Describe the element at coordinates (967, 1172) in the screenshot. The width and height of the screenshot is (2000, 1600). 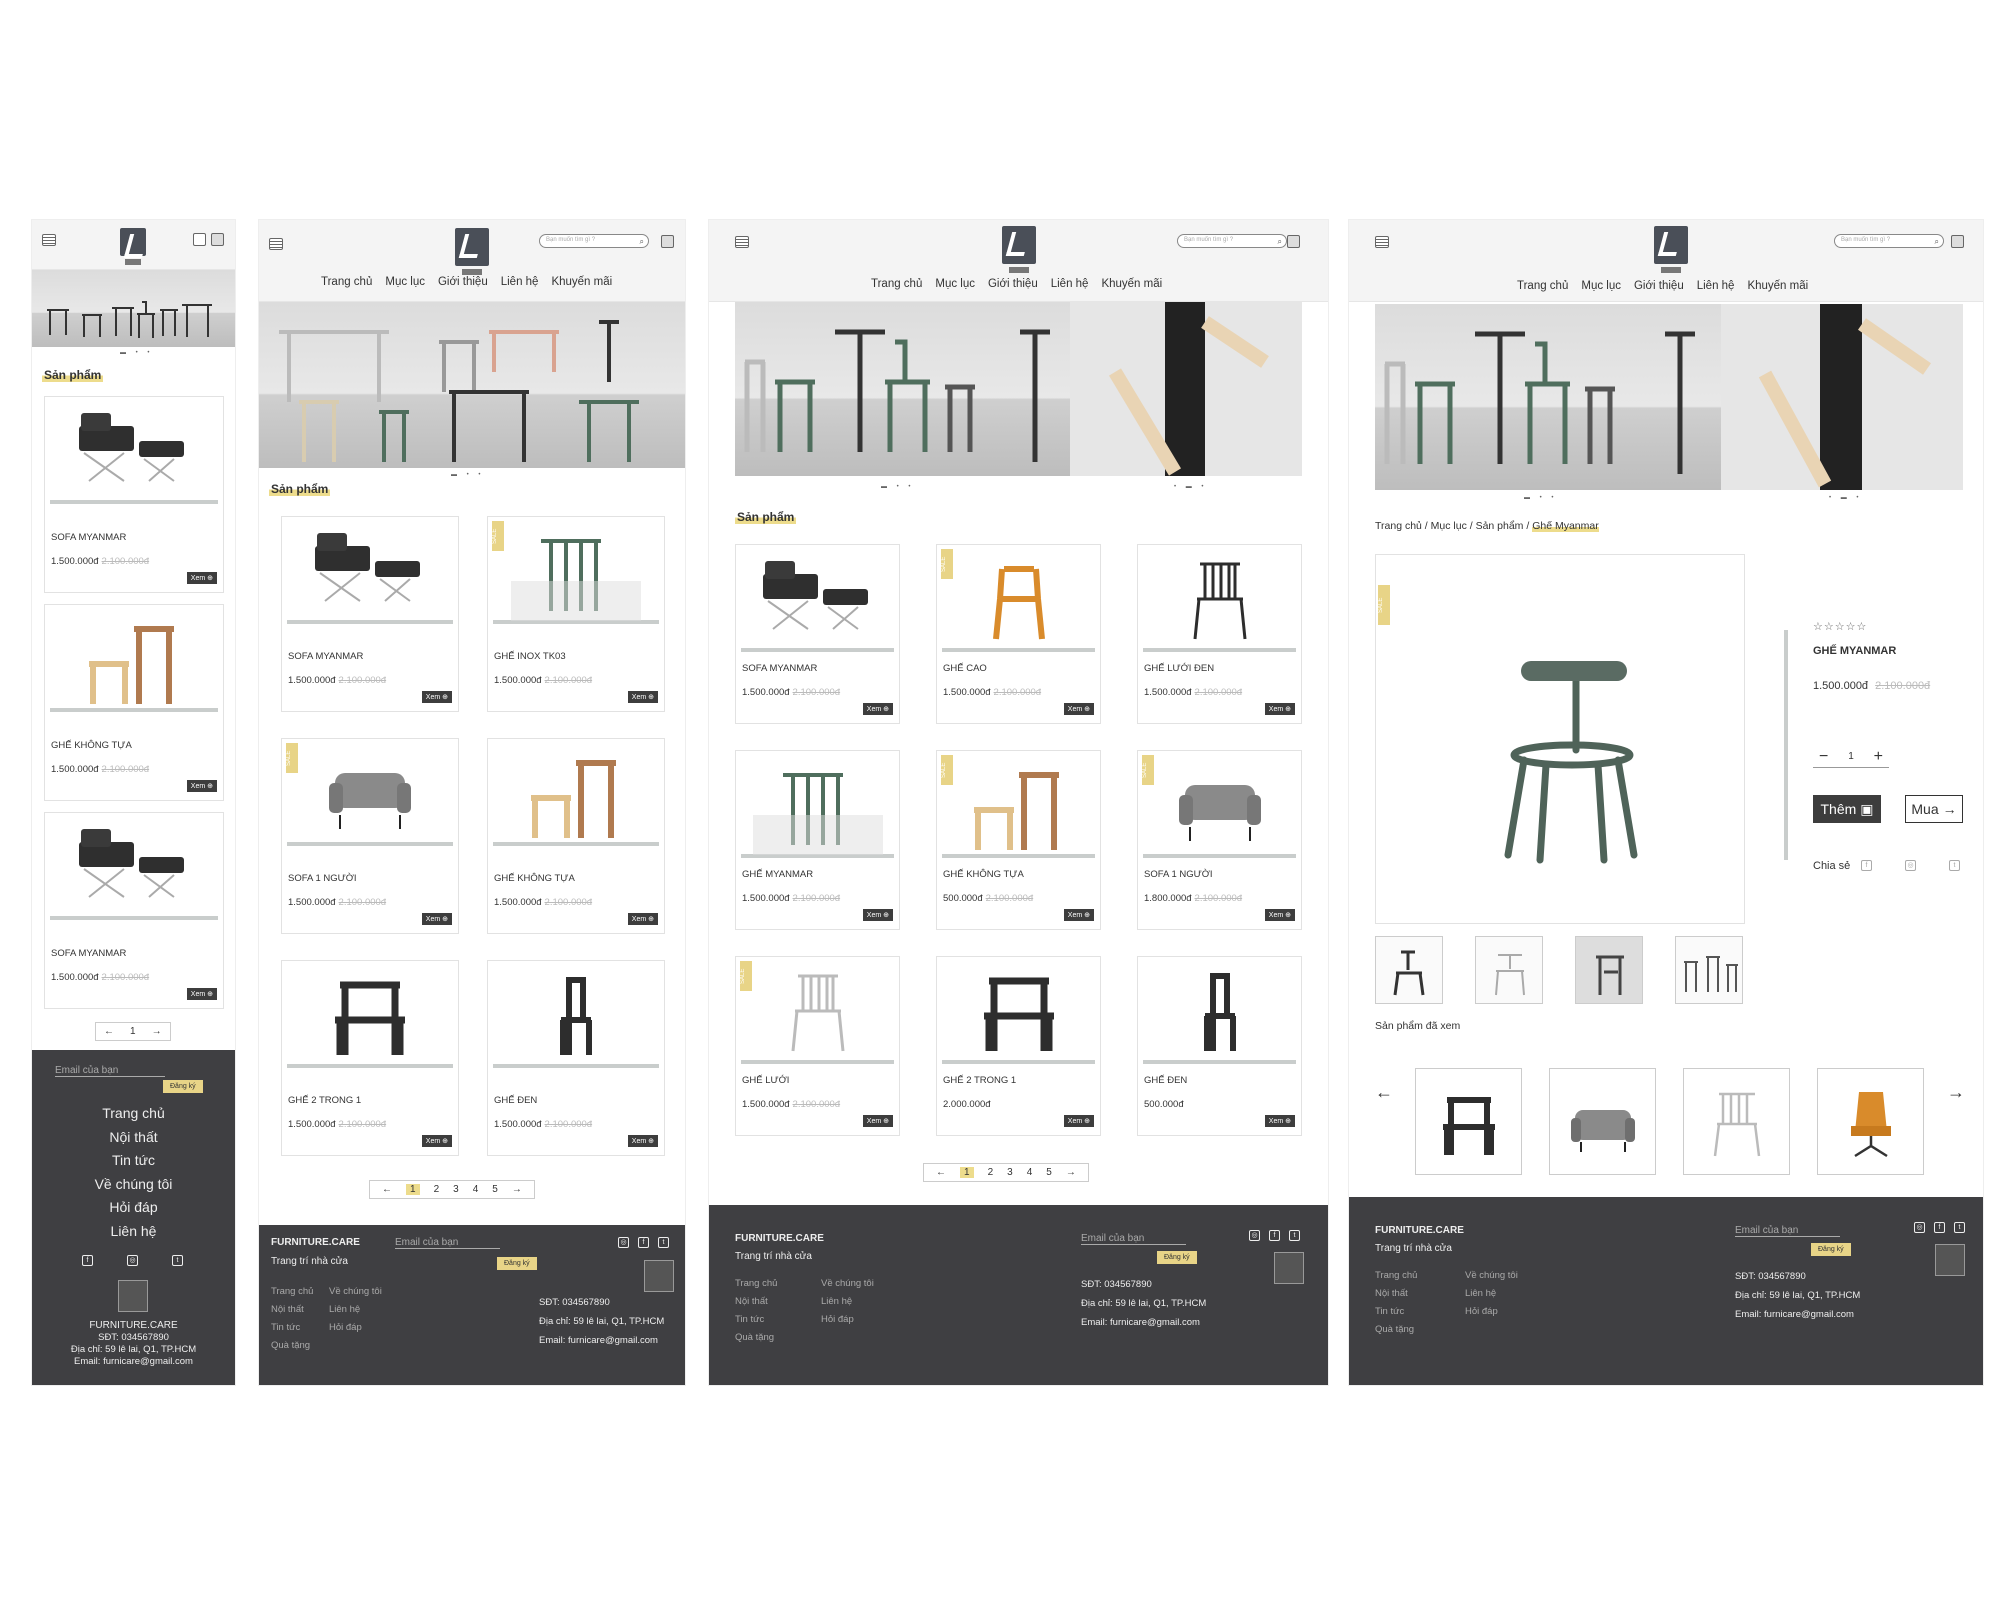
I see `page-number: 1` at that location.